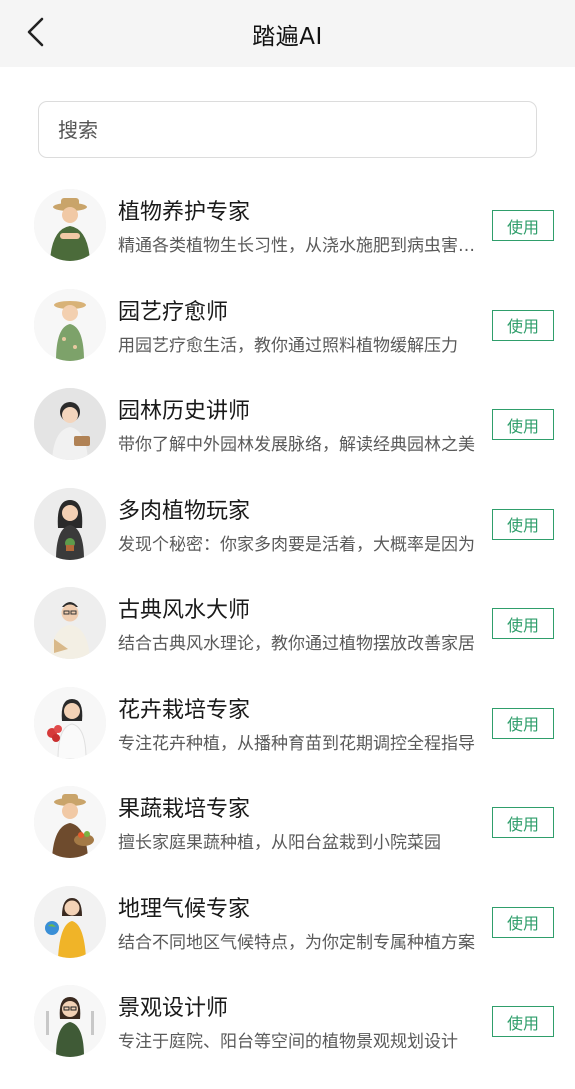 The height and width of the screenshot is (1089, 575). Describe the element at coordinates (287, 525) in the screenshot. I see `list-item: 多肉植物玩家 发现个秘密：你家多肉要是活着，大概率是因为 使用` at that location.